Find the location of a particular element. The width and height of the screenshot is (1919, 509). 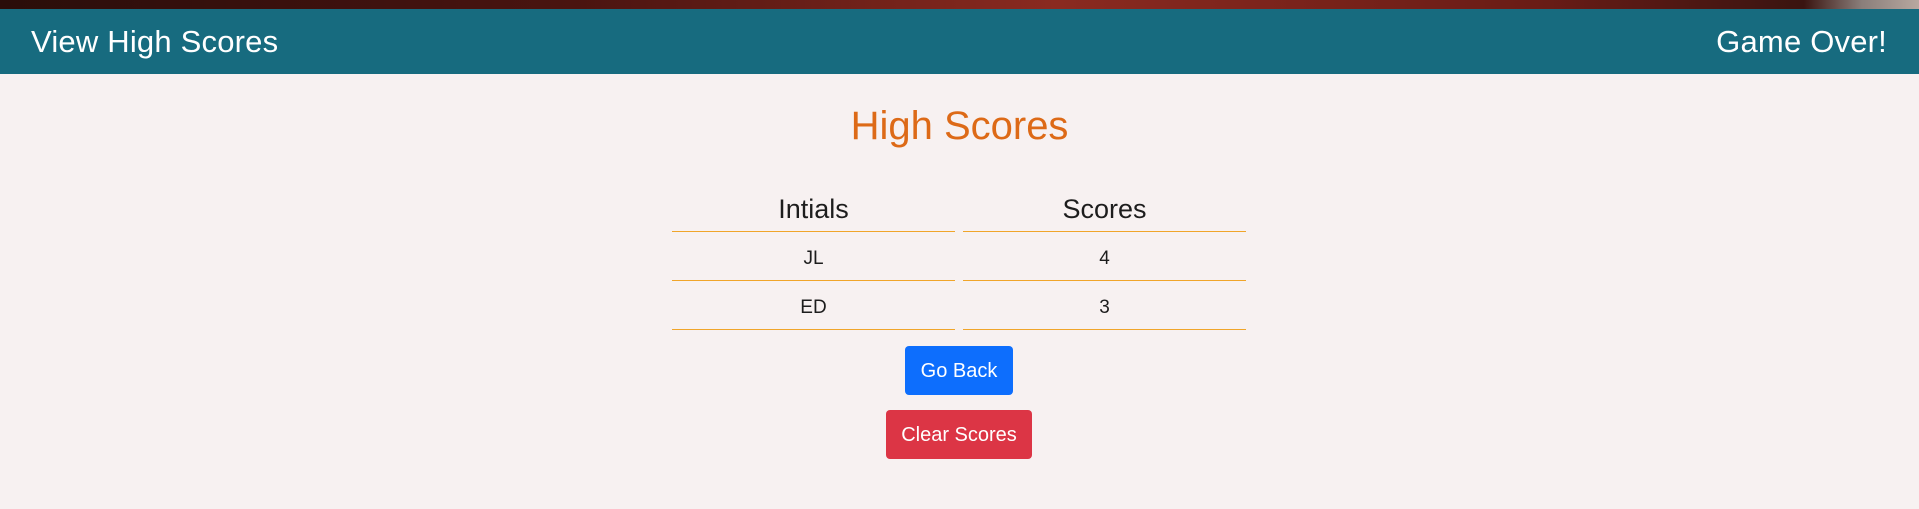

initials-cell: ED is located at coordinates (813, 308).